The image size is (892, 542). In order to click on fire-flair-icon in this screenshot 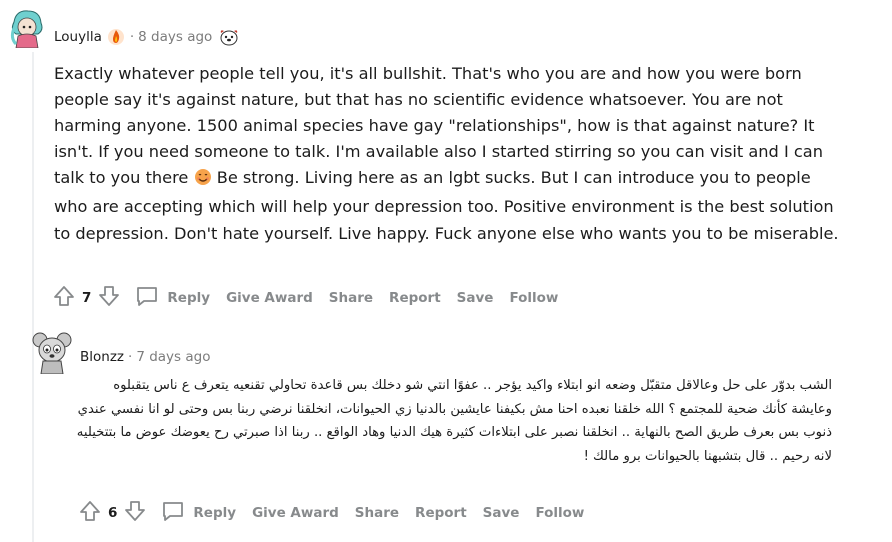, I will do `click(116, 37)`.